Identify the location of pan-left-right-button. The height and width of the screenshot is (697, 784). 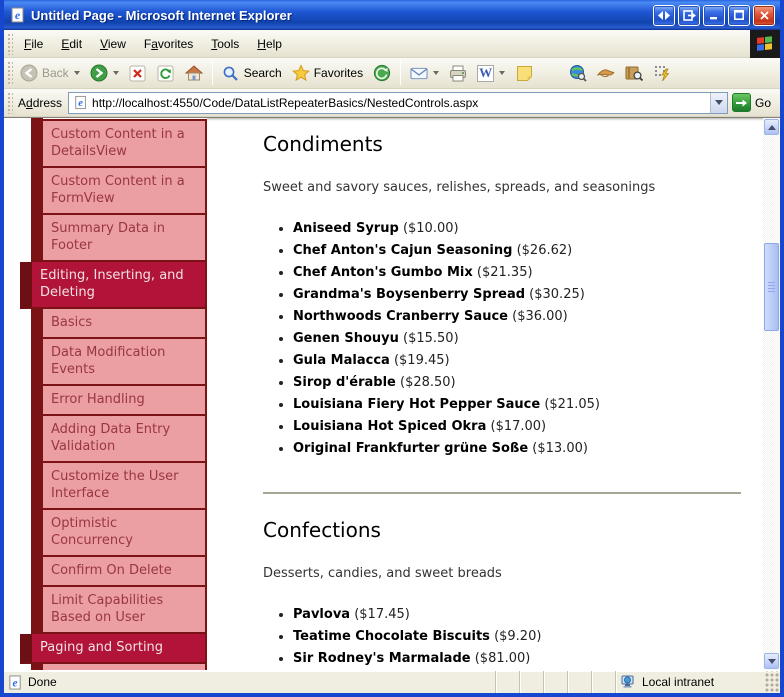
(664, 15).